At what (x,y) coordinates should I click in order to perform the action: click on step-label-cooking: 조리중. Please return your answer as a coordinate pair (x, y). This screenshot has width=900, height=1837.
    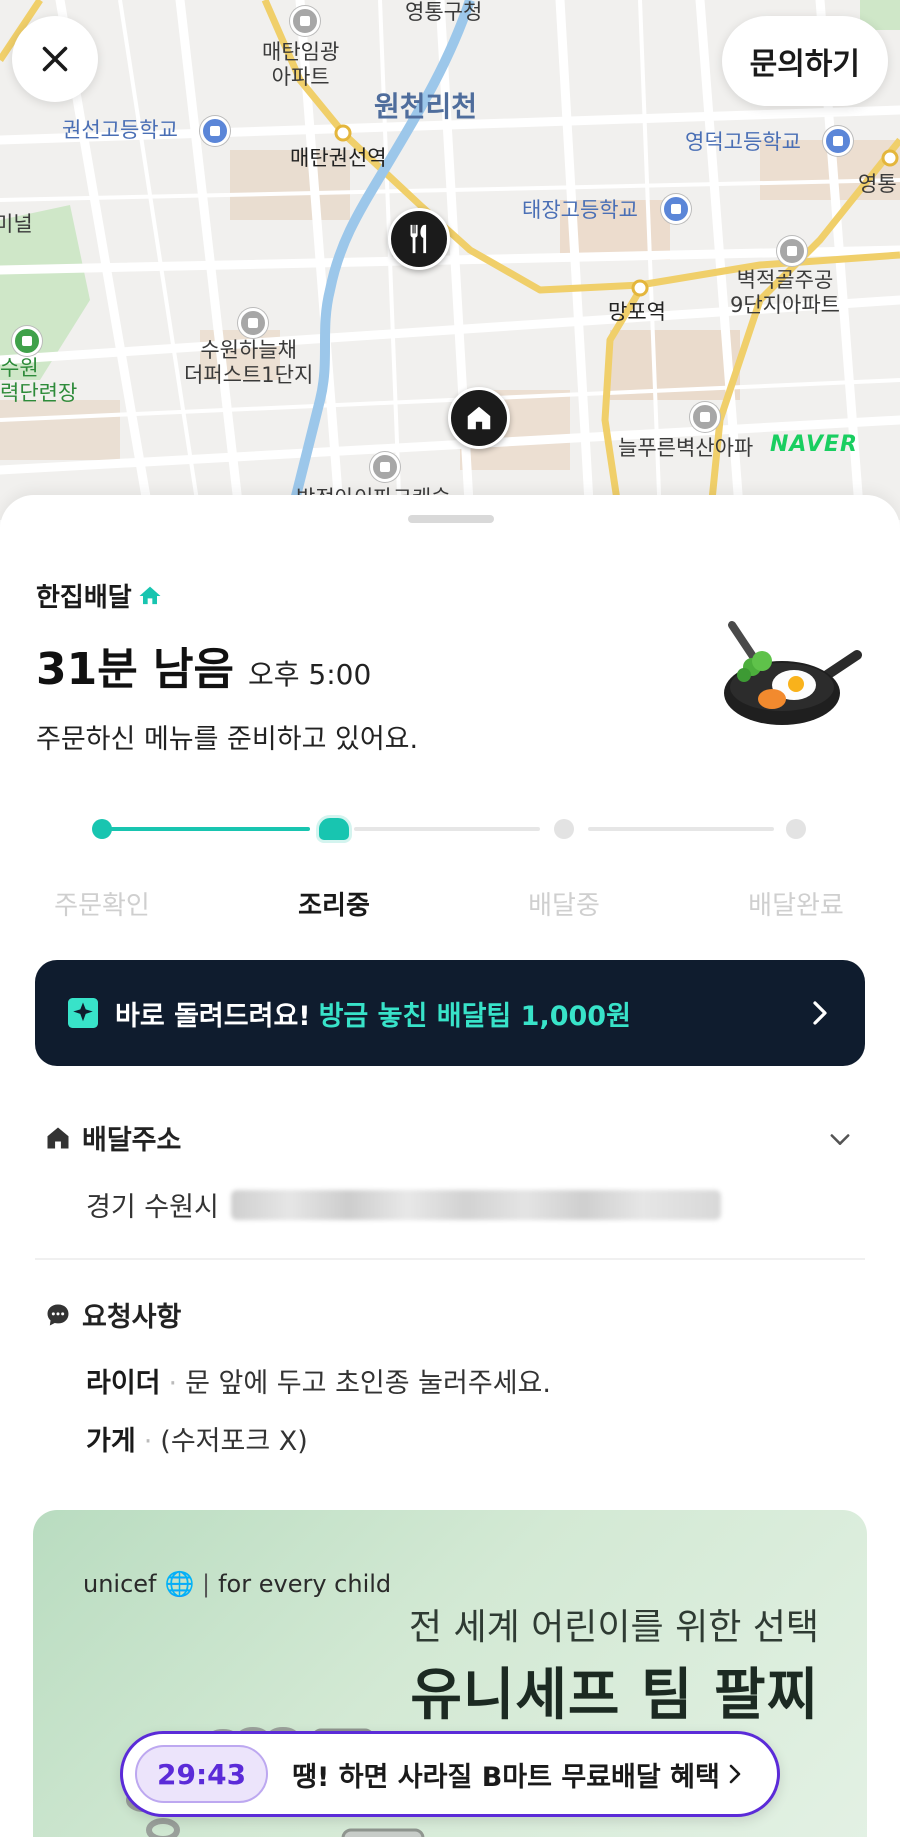
    Looking at the image, I should click on (334, 906).